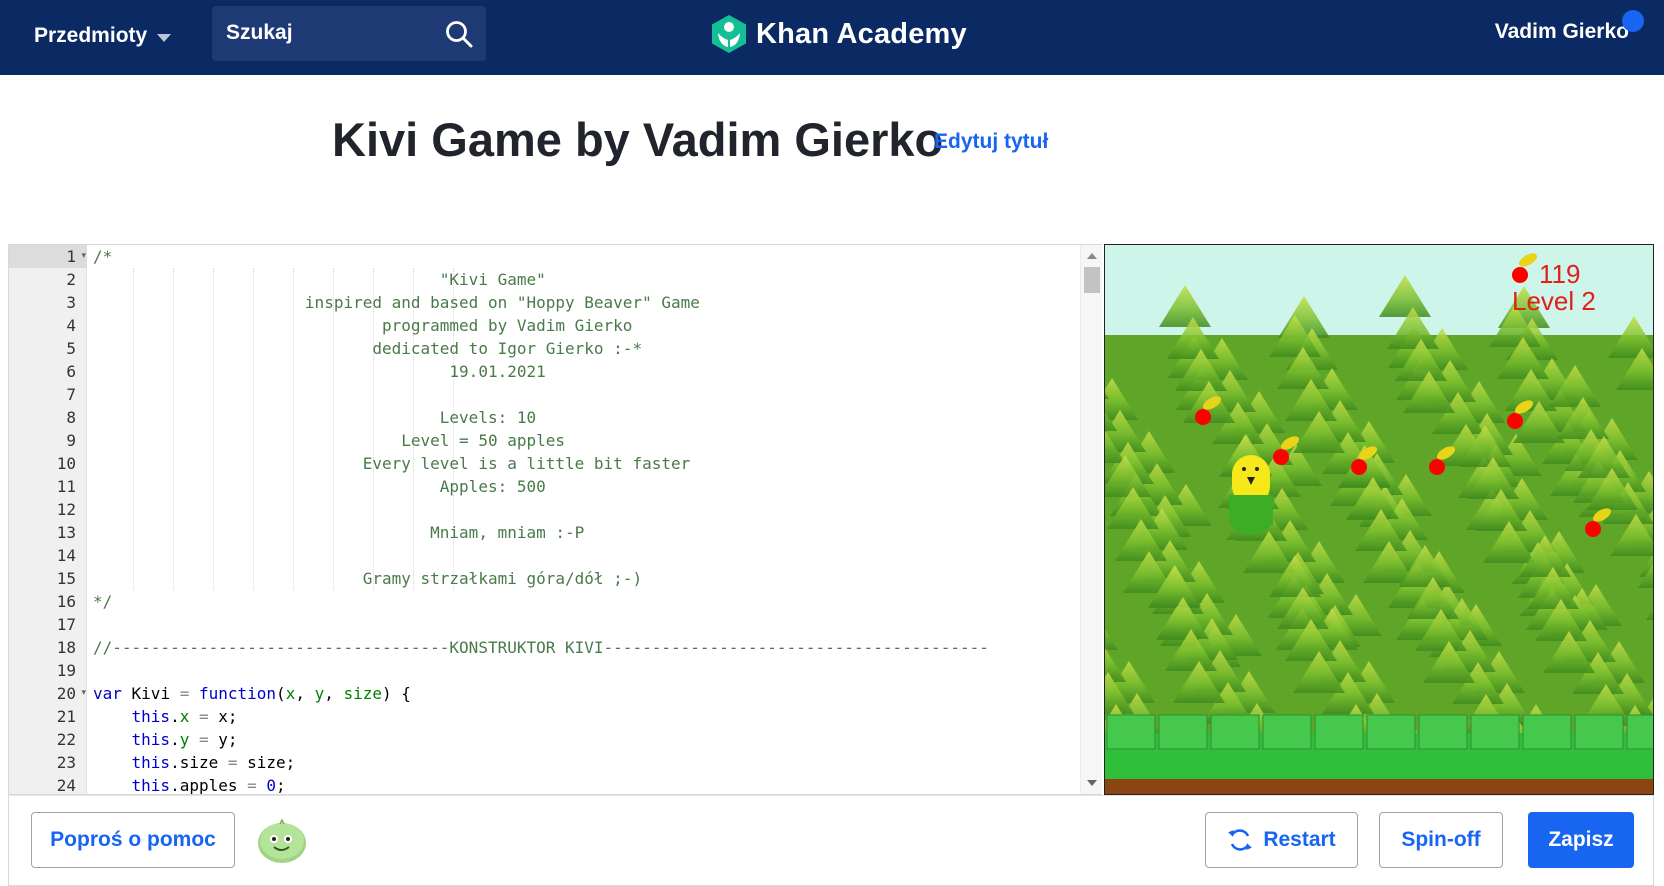 This screenshot has width=1664, height=886. What do you see at coordinates (165, 739) in the screenshot?
I see `code-line: this.y = y;` at bounding box center [165, 739].